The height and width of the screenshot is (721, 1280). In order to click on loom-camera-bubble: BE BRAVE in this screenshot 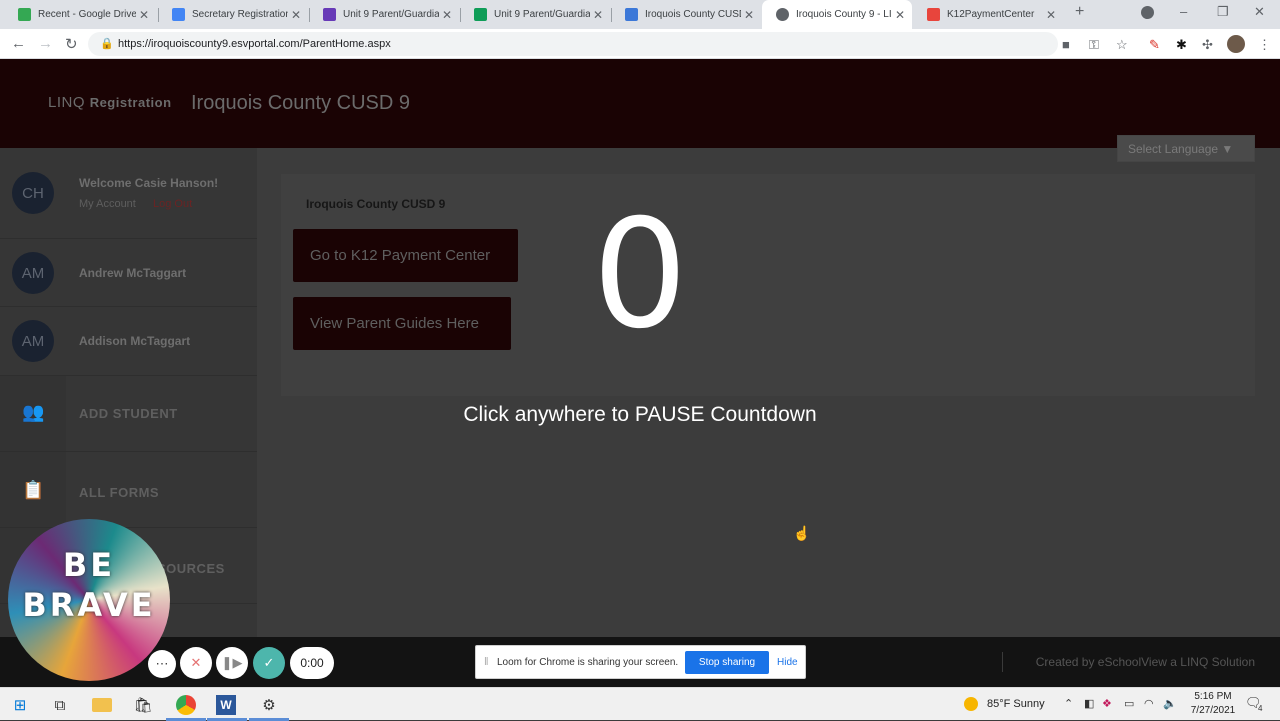, I will do `click(89, 600)`.